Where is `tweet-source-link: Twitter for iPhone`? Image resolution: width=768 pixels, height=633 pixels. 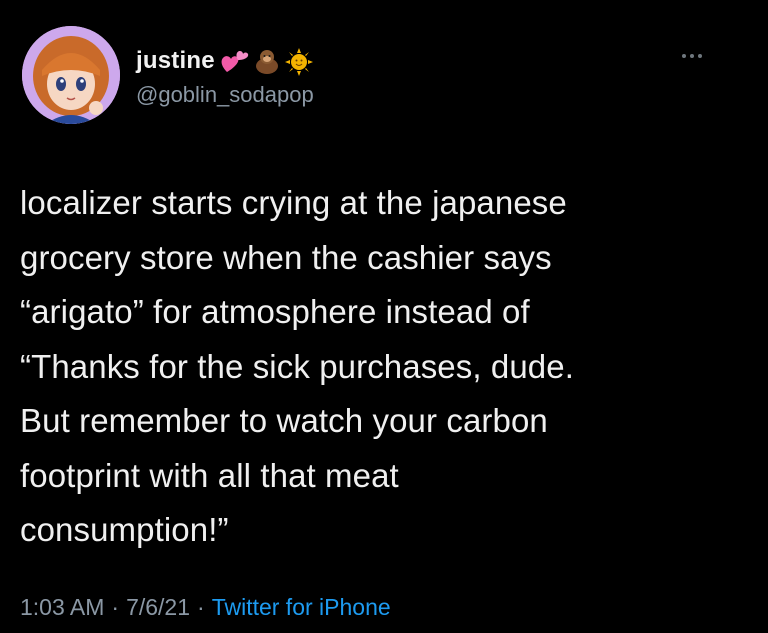 tweet-source-link: Twitter for iPhone is located at coordinates (301, 607).